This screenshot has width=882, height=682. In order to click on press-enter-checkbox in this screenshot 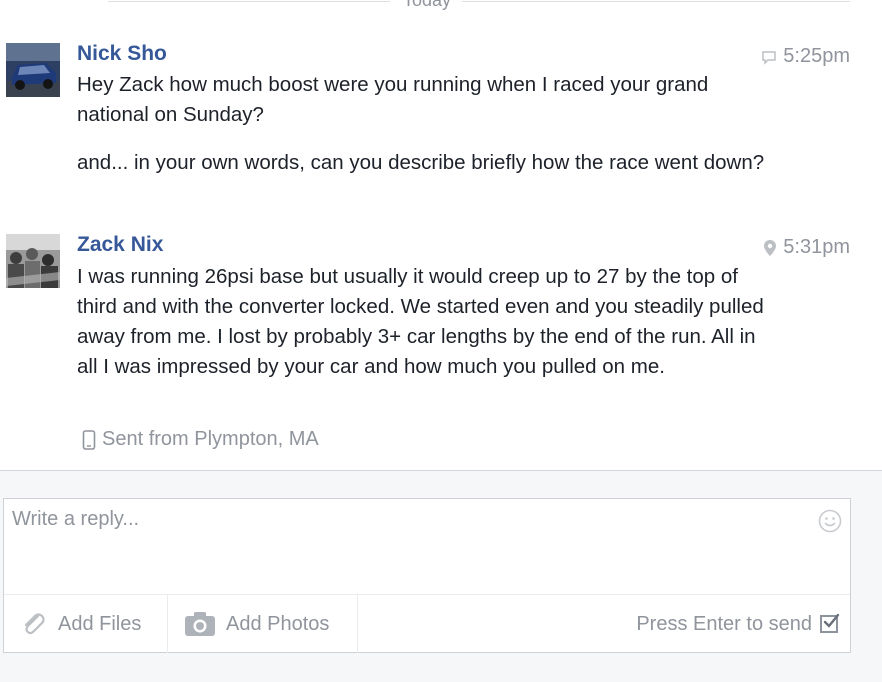, I will do `click(830, 623)`.